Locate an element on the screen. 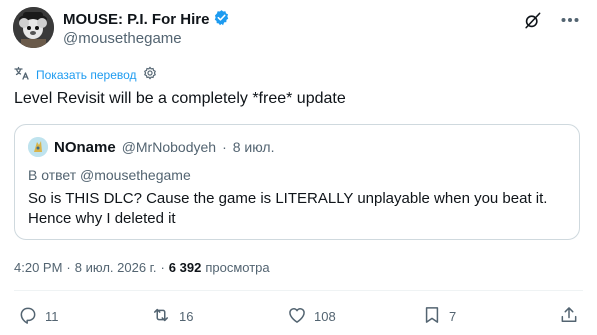 The height and width of the screenshot is (335, 597). translate-row: Показать перевод is located at coordinates (85, 74).